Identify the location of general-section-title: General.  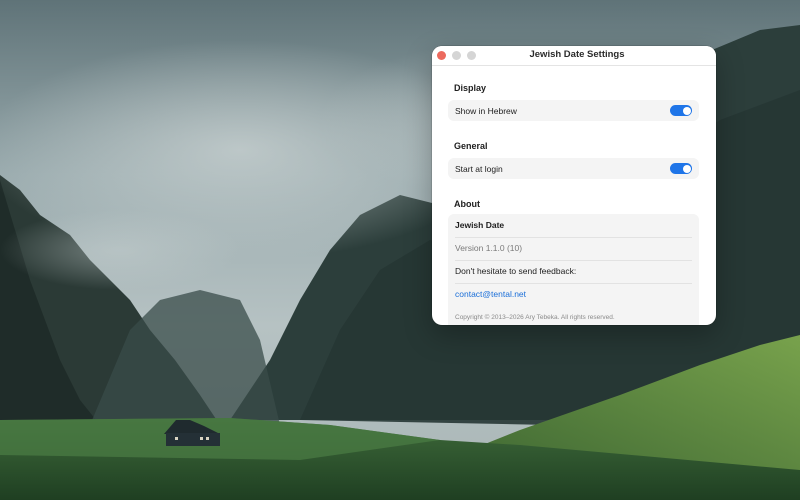
(471, 146).